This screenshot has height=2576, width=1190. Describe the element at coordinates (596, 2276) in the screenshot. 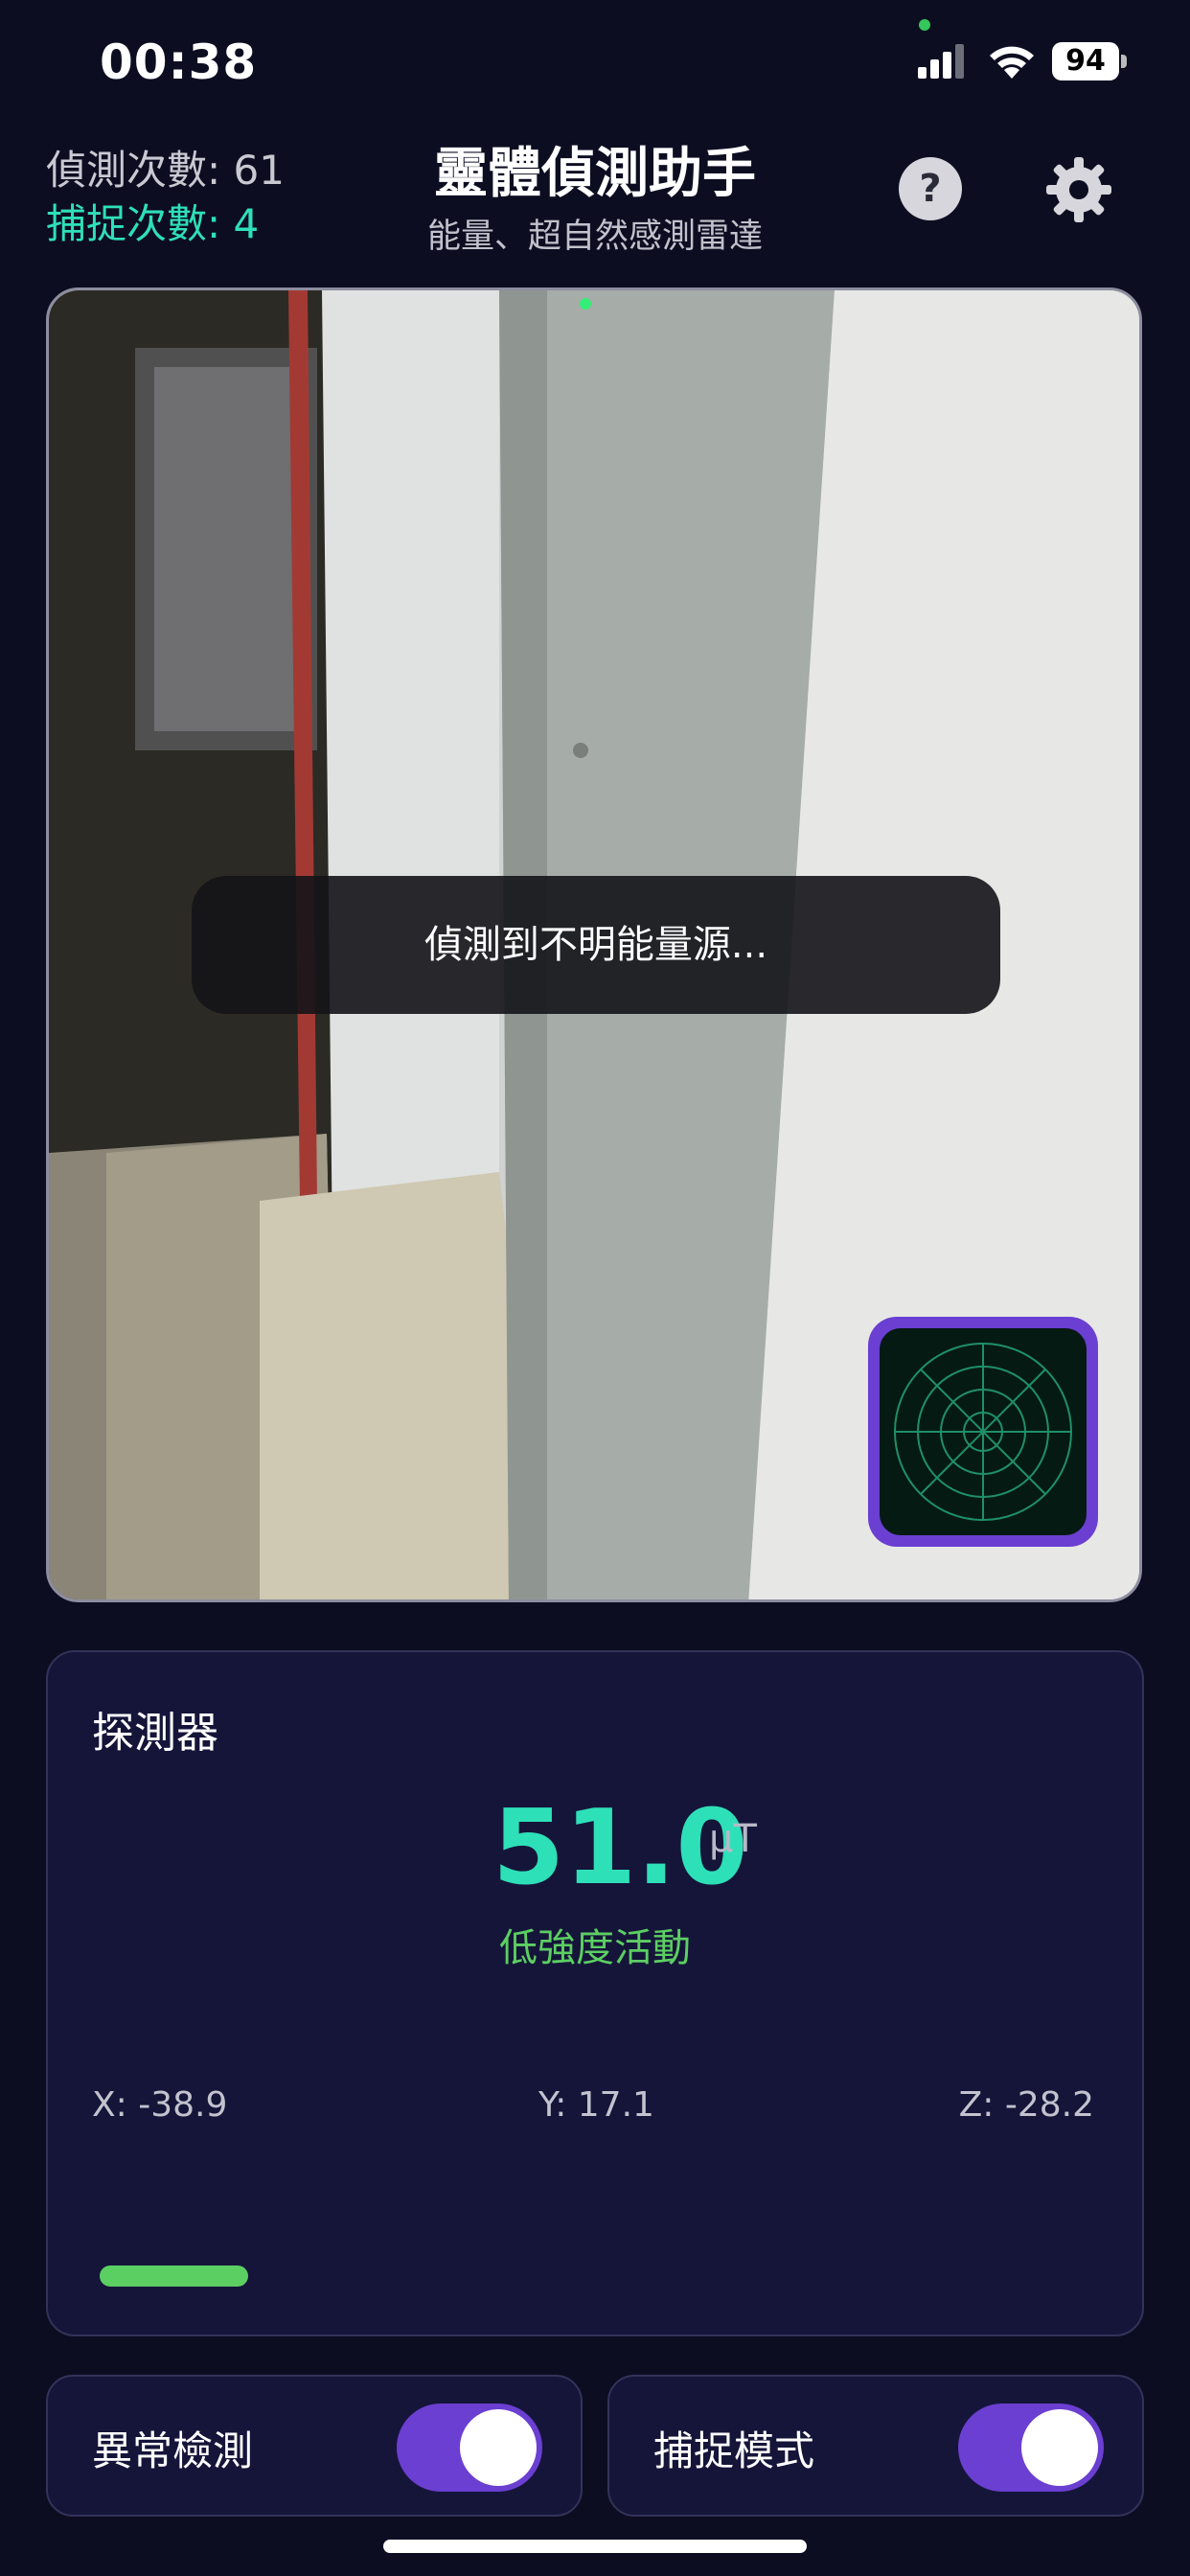

I see `strength-bar` at that location.